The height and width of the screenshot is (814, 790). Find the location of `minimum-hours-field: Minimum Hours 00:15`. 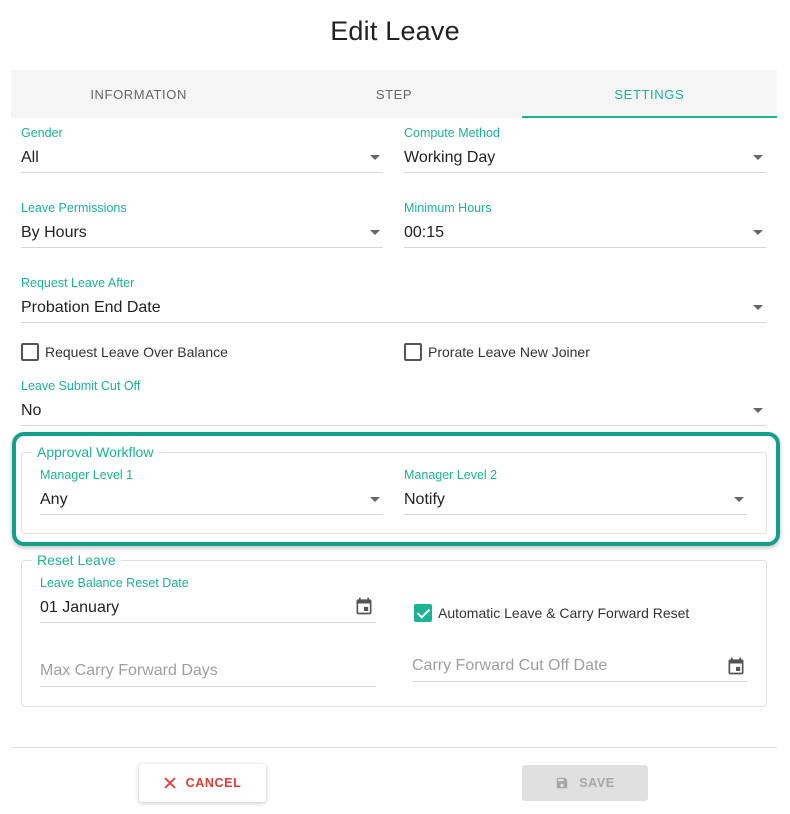

minimum-hours-field: Minimum Hours 00:15 is located at coordinates (585, 224).